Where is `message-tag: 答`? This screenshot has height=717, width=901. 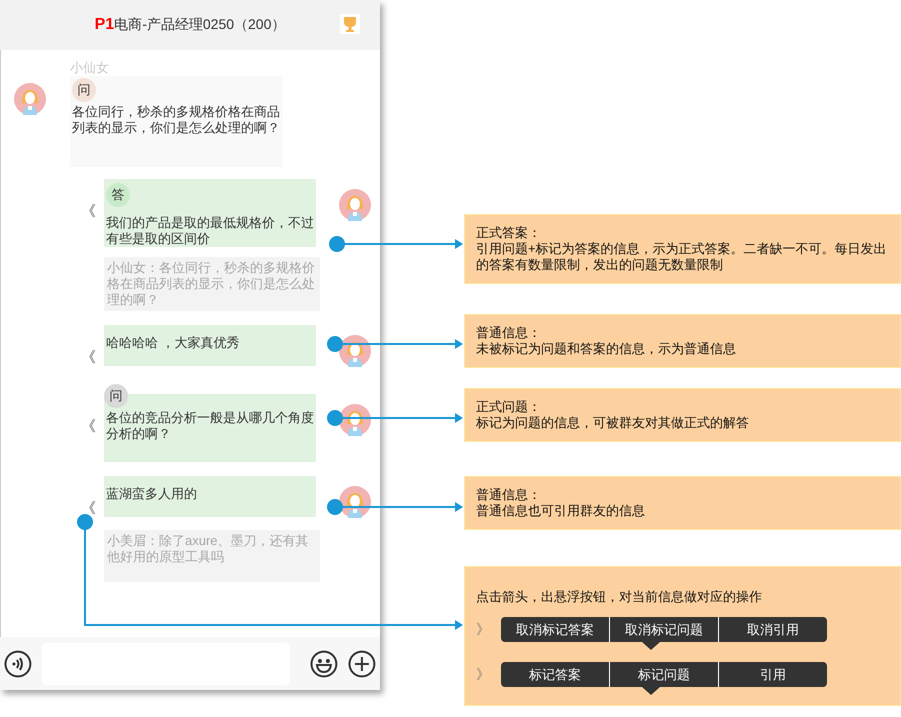 message-tag: 答 is located at coordinates (118, 195).